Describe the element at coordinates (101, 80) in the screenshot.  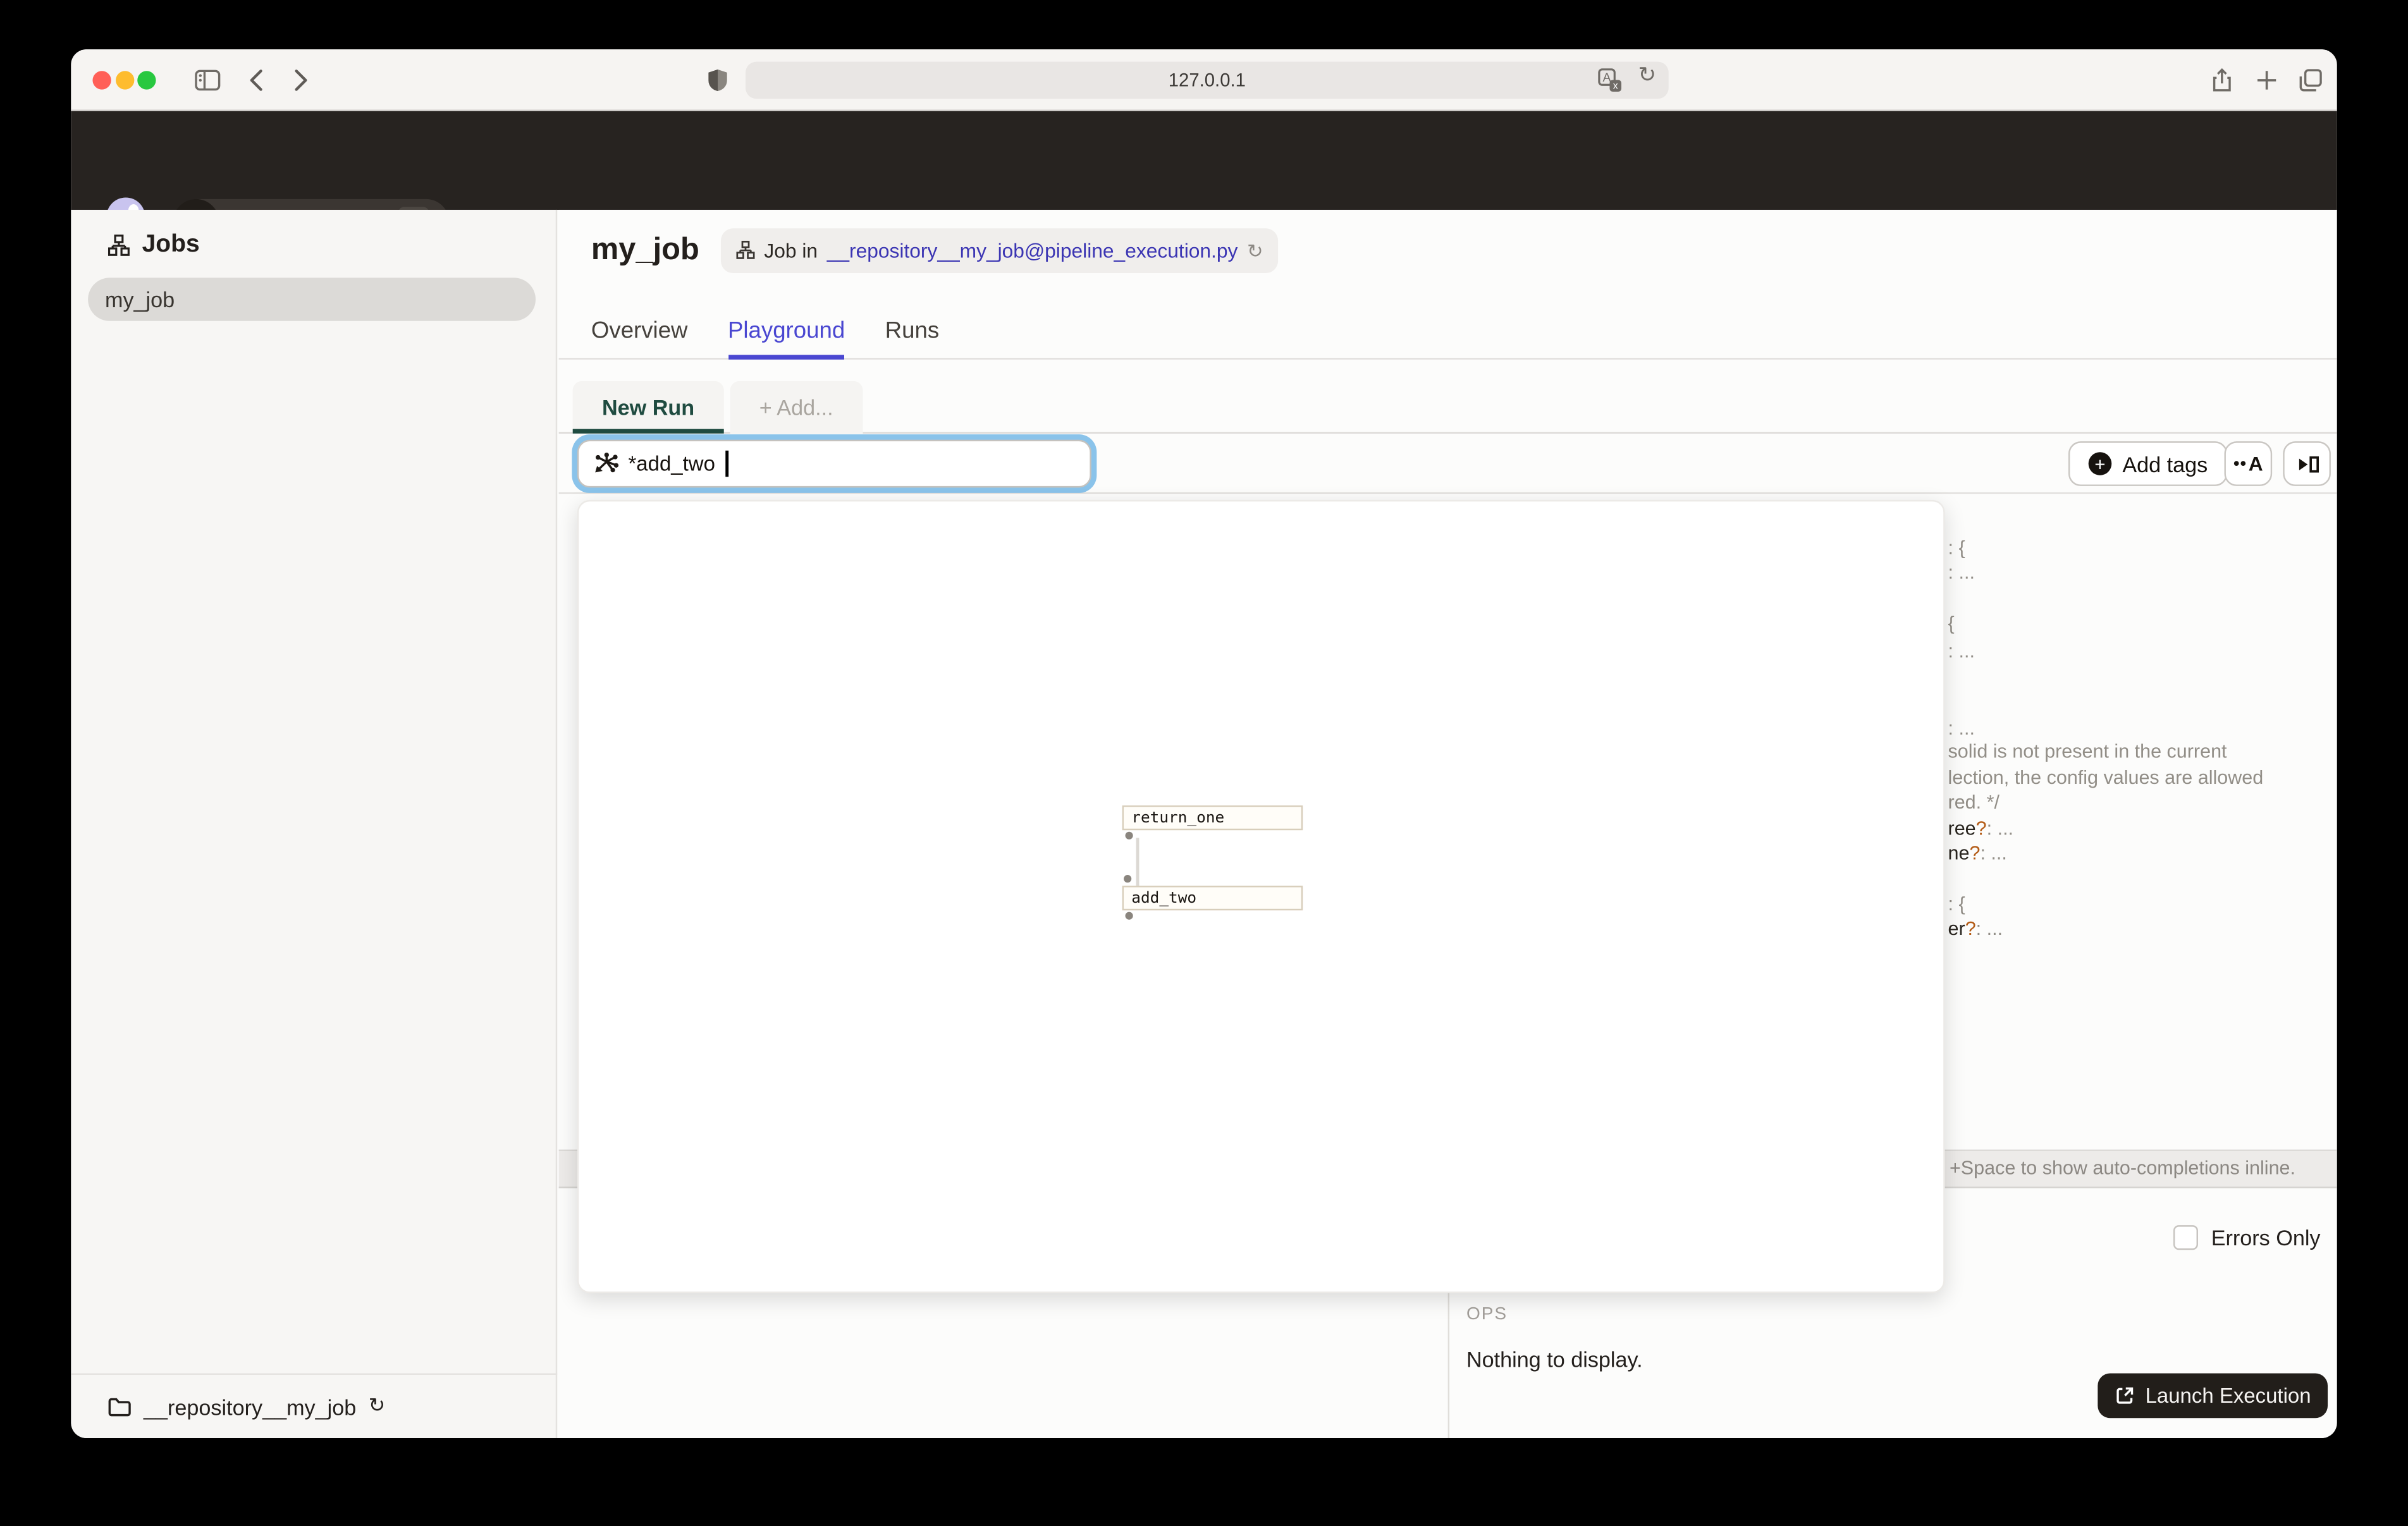
I see `close-window-button` at that location.